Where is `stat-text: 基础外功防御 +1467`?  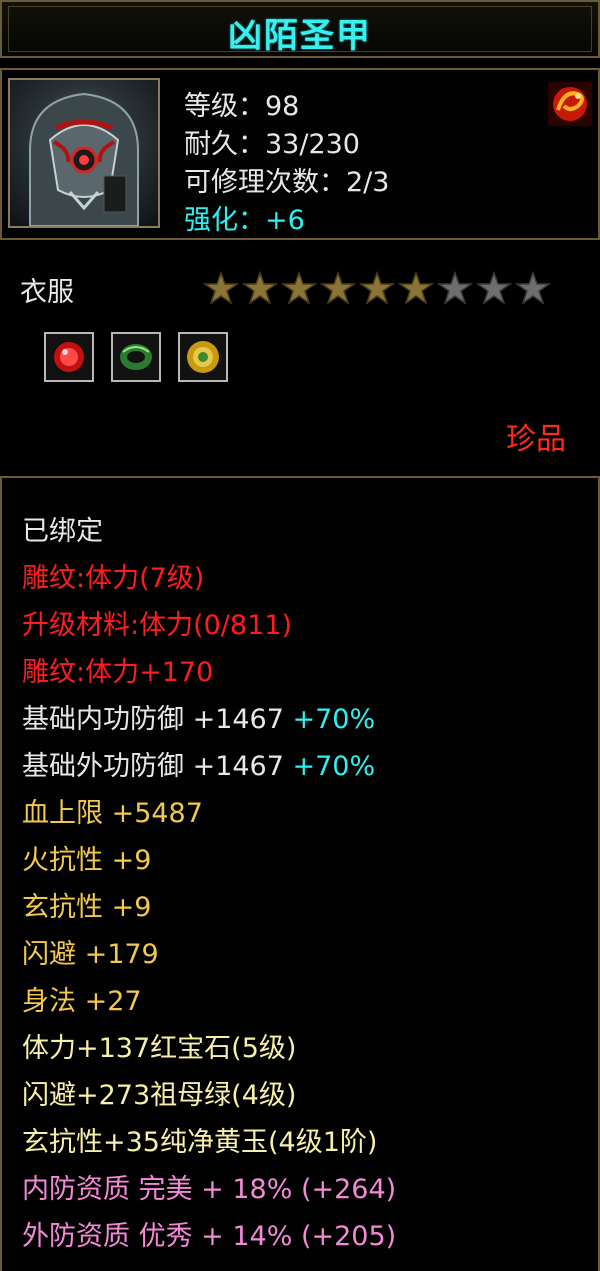
stat-text: 基础外功防御 +1467 is located at coordinates (153, 766).